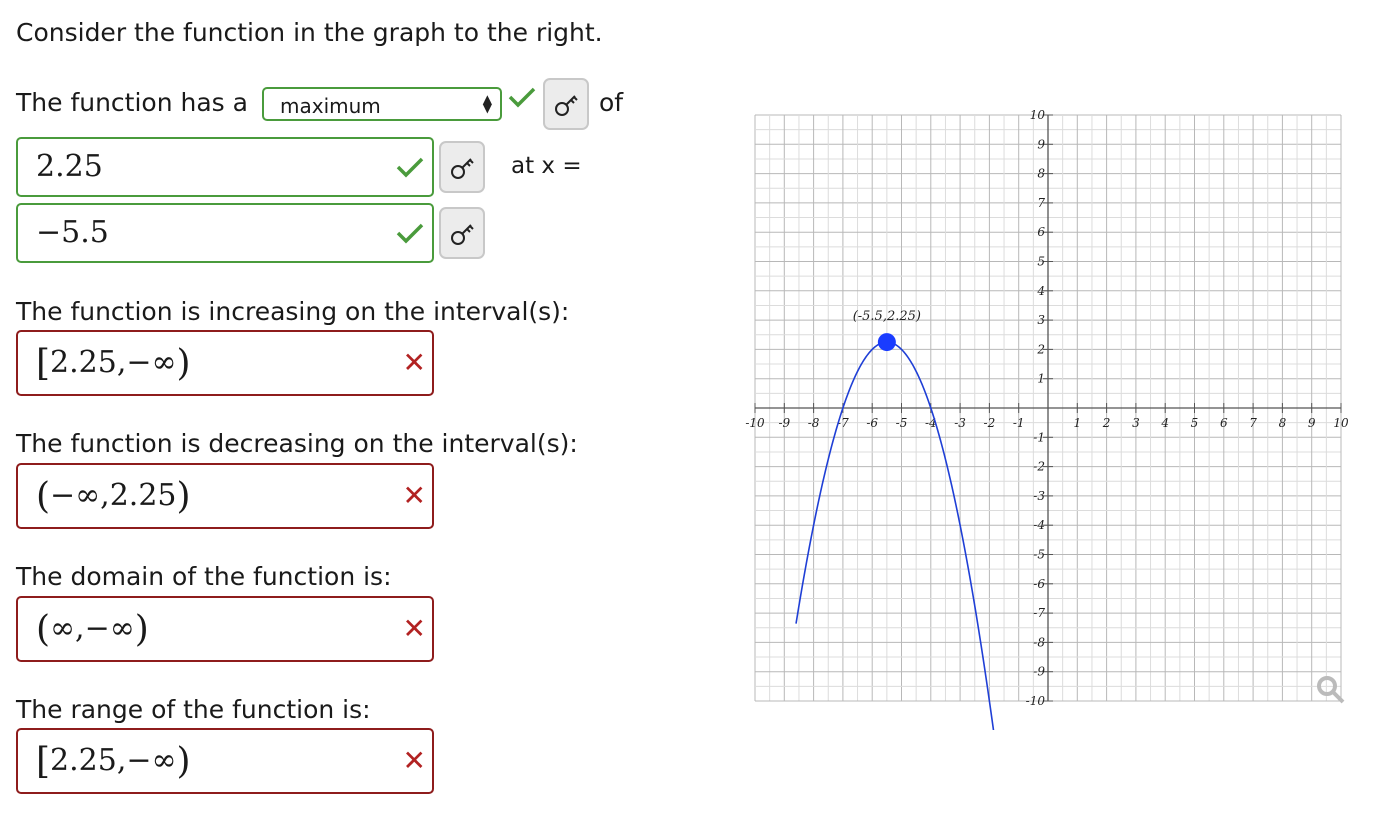  I want to click on x-tick-label: -5, so click(902, 423).